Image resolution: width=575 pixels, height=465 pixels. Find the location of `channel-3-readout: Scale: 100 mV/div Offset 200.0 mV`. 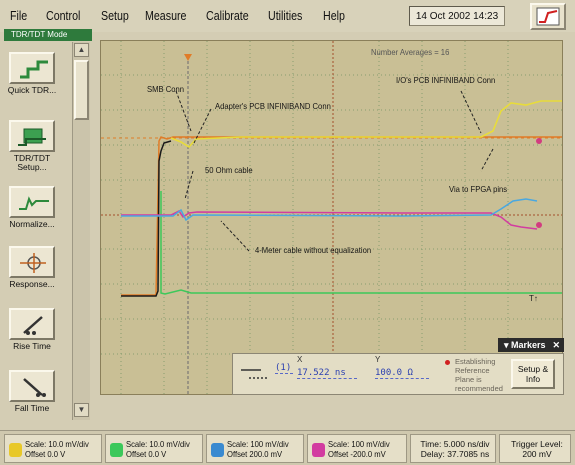

channel-3-readout: Scale: 100 mV/div Offset 200.0 mV is located at coordinates (255, 448).